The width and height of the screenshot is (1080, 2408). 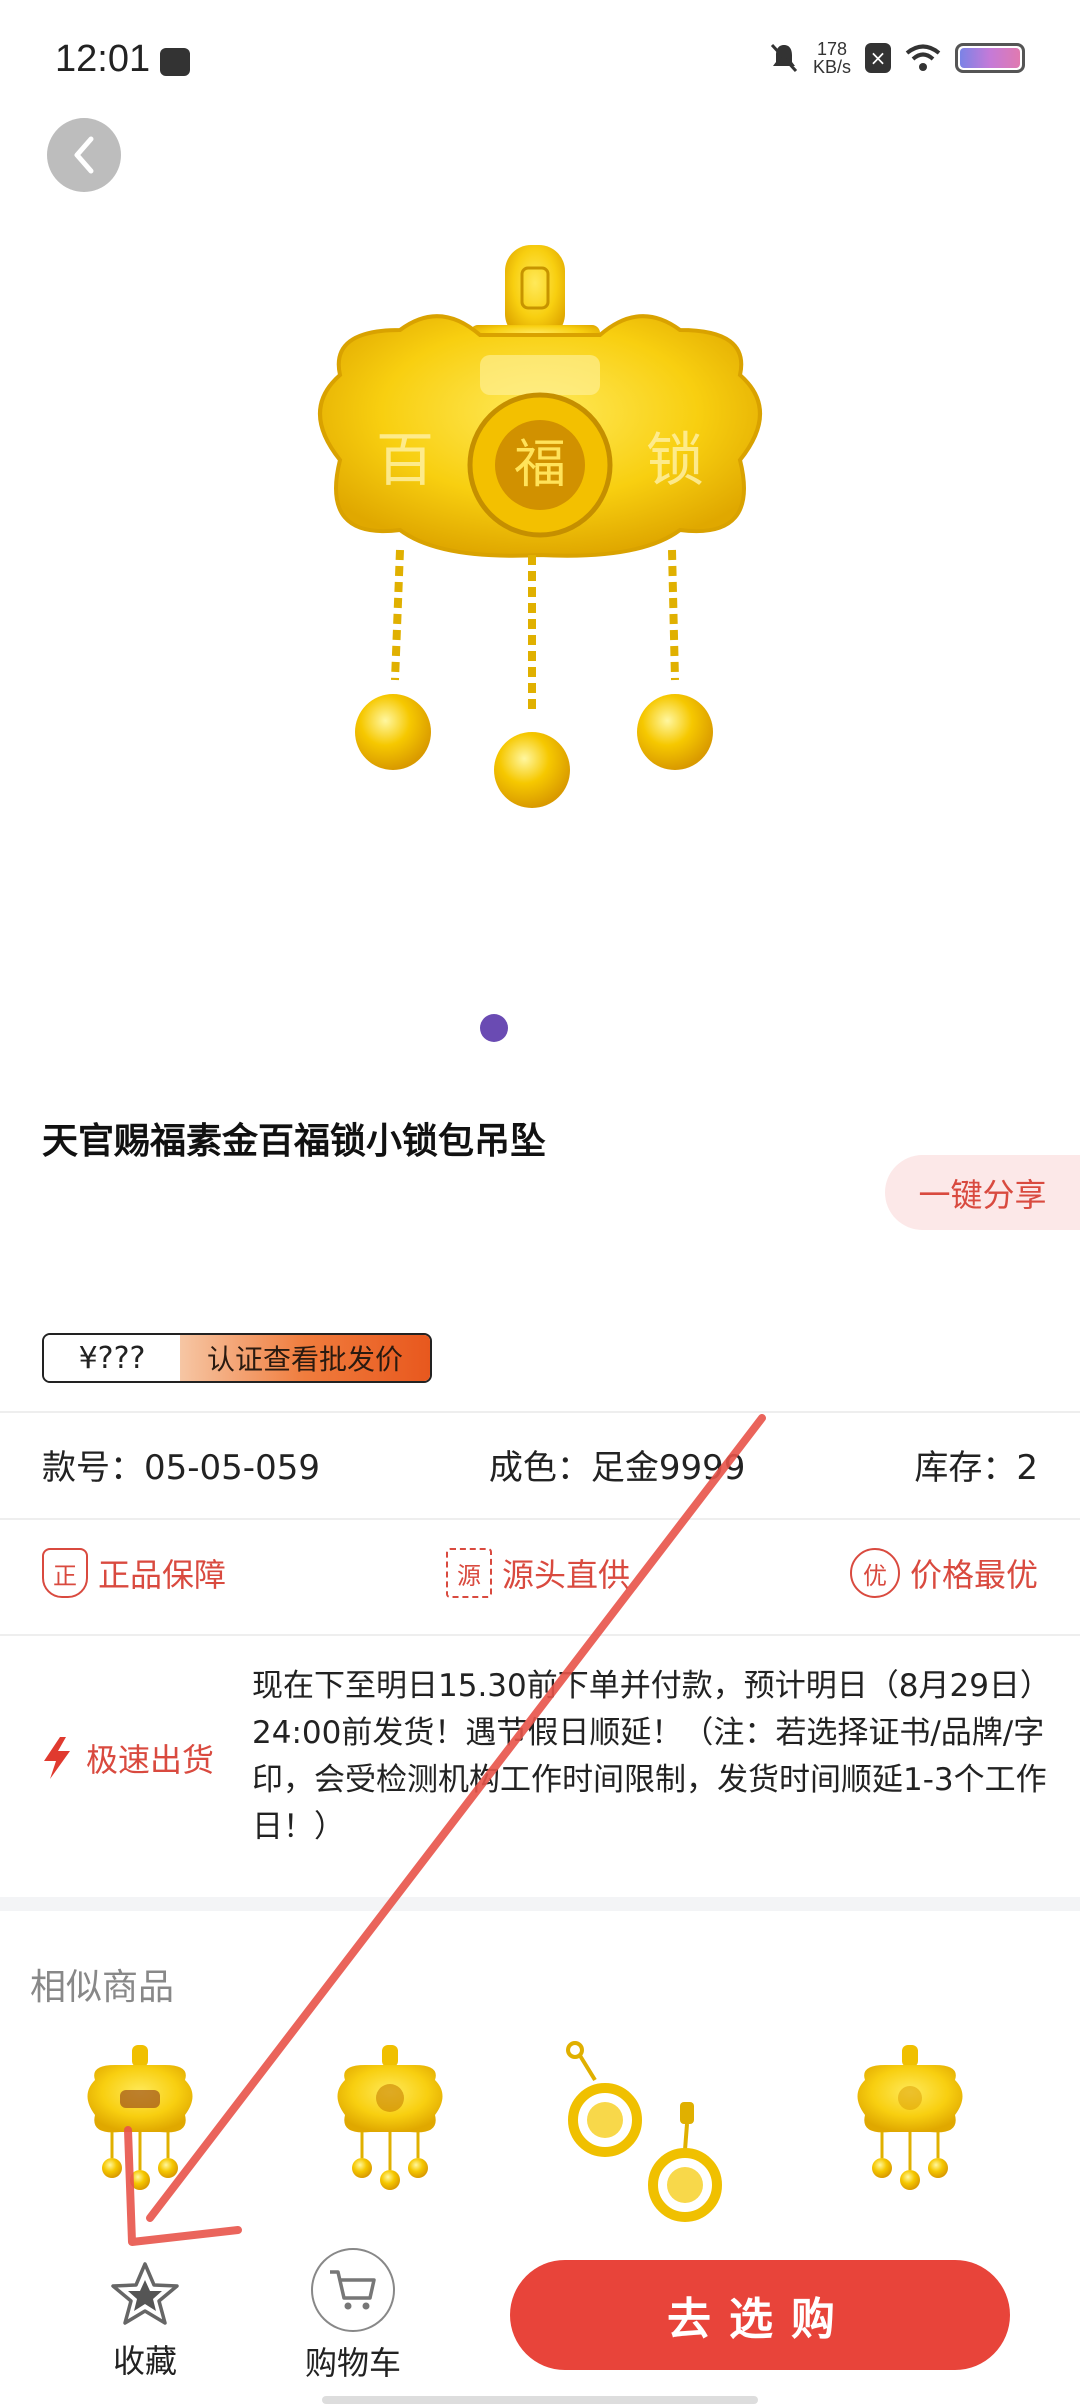 I want to click on cart-label: 购物车, so click(x=352, y=2363).